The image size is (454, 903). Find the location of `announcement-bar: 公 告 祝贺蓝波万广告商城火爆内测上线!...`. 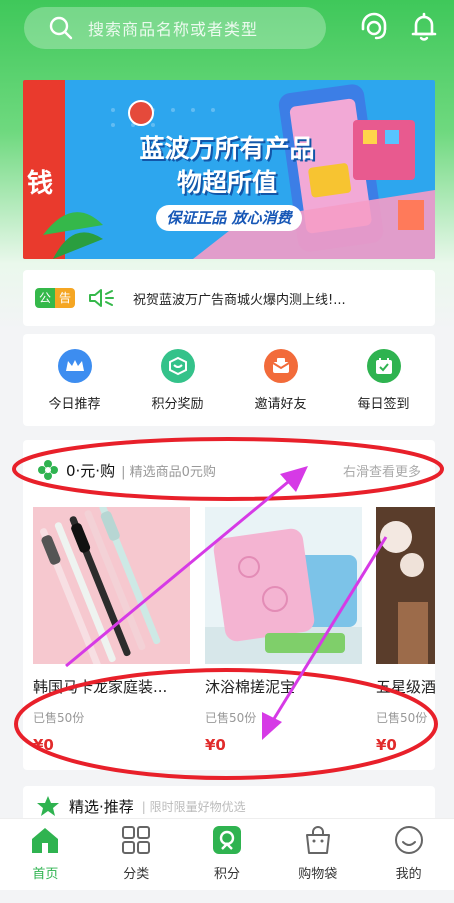

announcement-bar: 公 告 祝贺蓝波万广告商城火爆内测上线!... is located at coordinates (229, 298).